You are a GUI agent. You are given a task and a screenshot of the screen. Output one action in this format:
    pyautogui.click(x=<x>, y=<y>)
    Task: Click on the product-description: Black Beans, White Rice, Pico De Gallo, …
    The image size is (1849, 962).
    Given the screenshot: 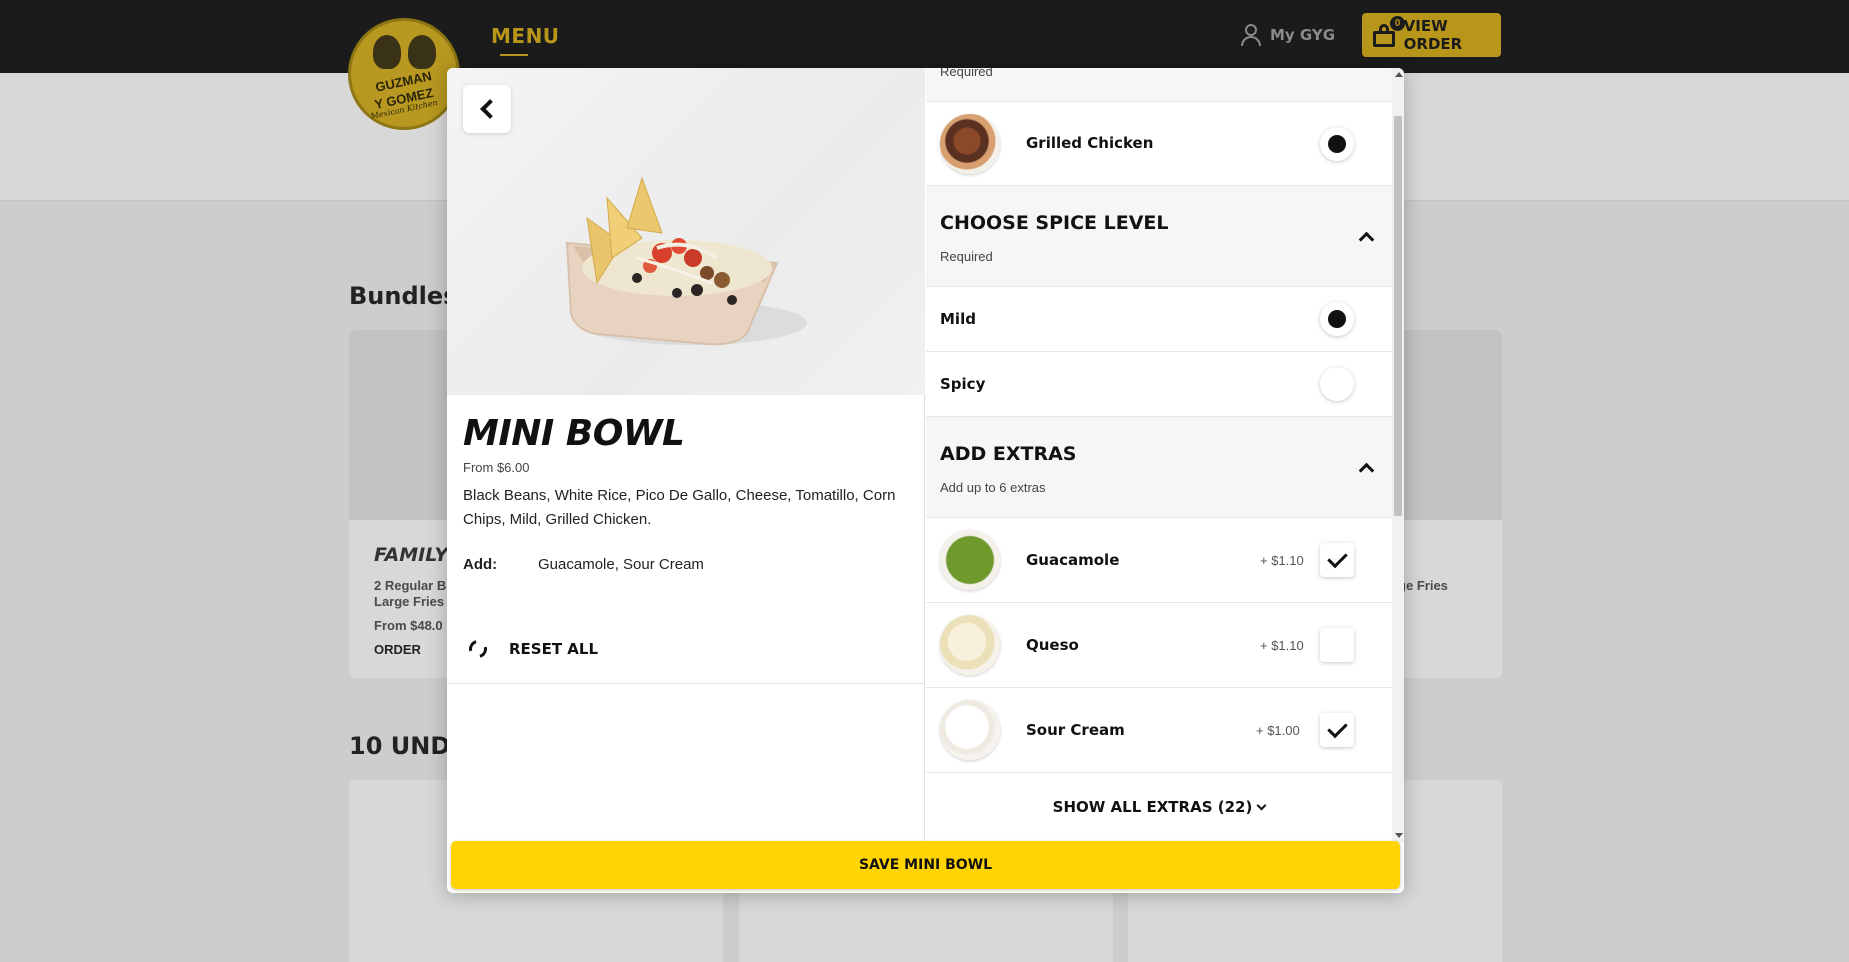 What is the action you would take?
    pyautogui.click(x=679, y=507)
    